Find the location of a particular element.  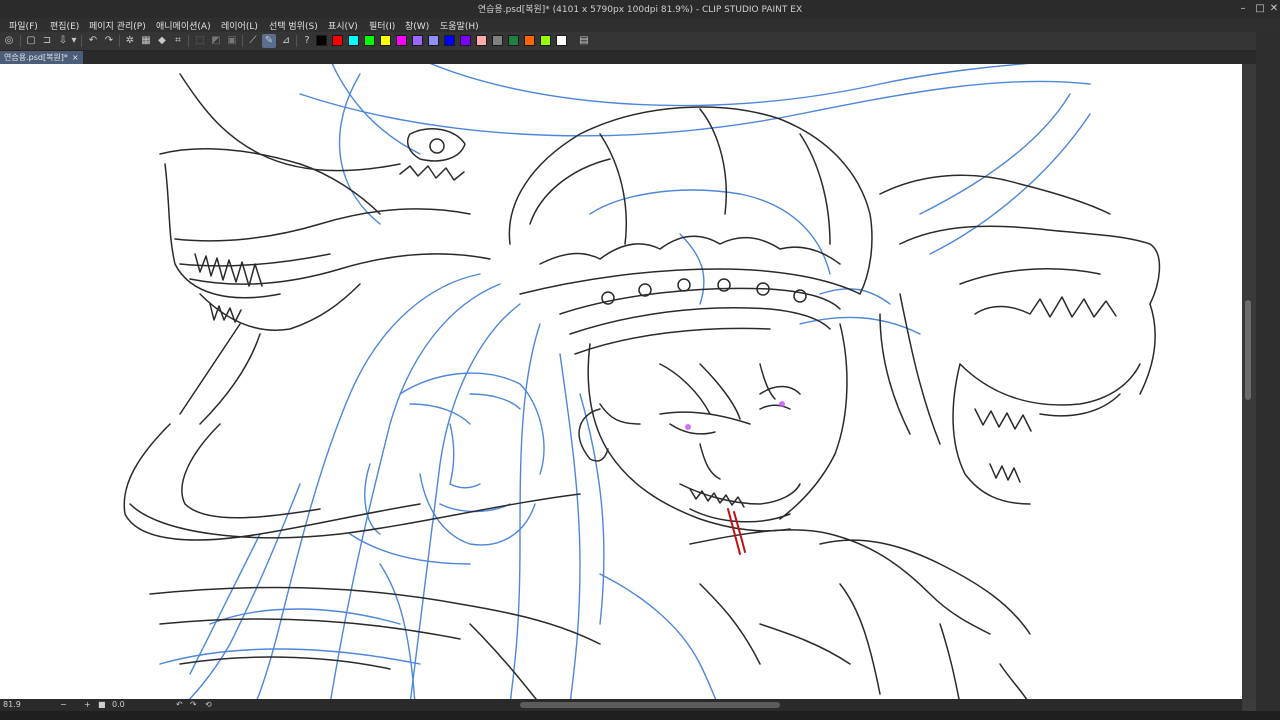

menu-layer: 레이어(L) is located at coordinates (239, 25).